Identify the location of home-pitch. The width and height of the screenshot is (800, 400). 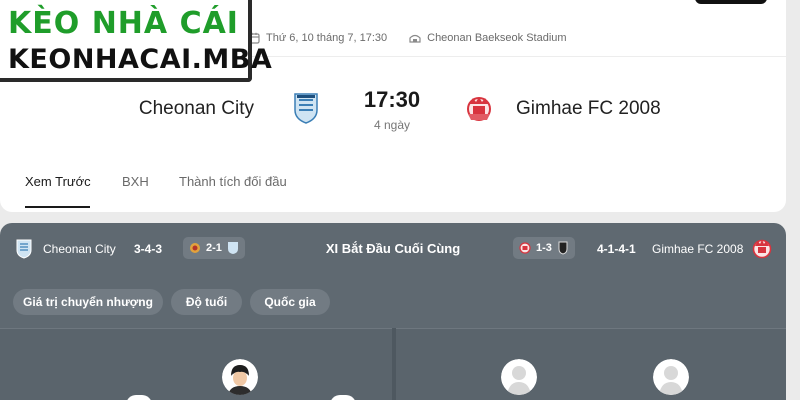
(196, 364).